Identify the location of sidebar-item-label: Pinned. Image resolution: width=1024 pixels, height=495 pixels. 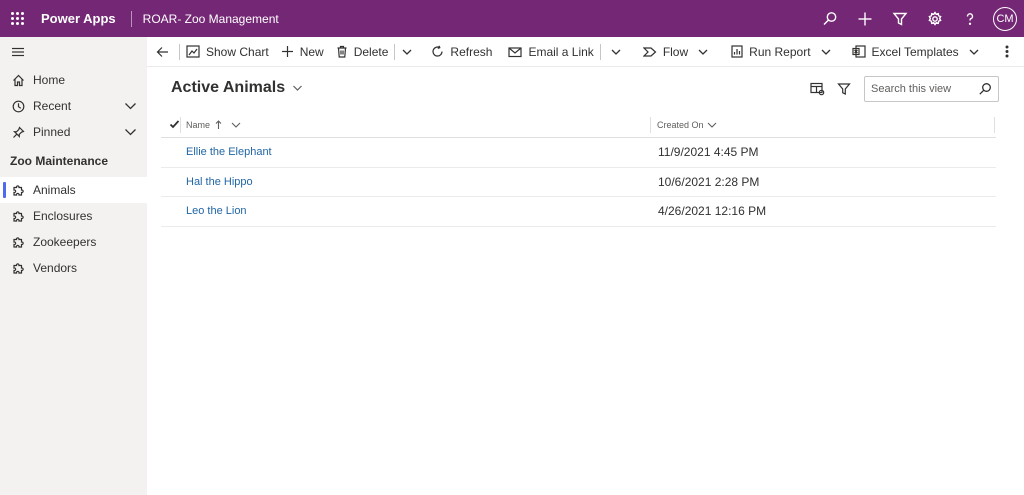
(52, 132).